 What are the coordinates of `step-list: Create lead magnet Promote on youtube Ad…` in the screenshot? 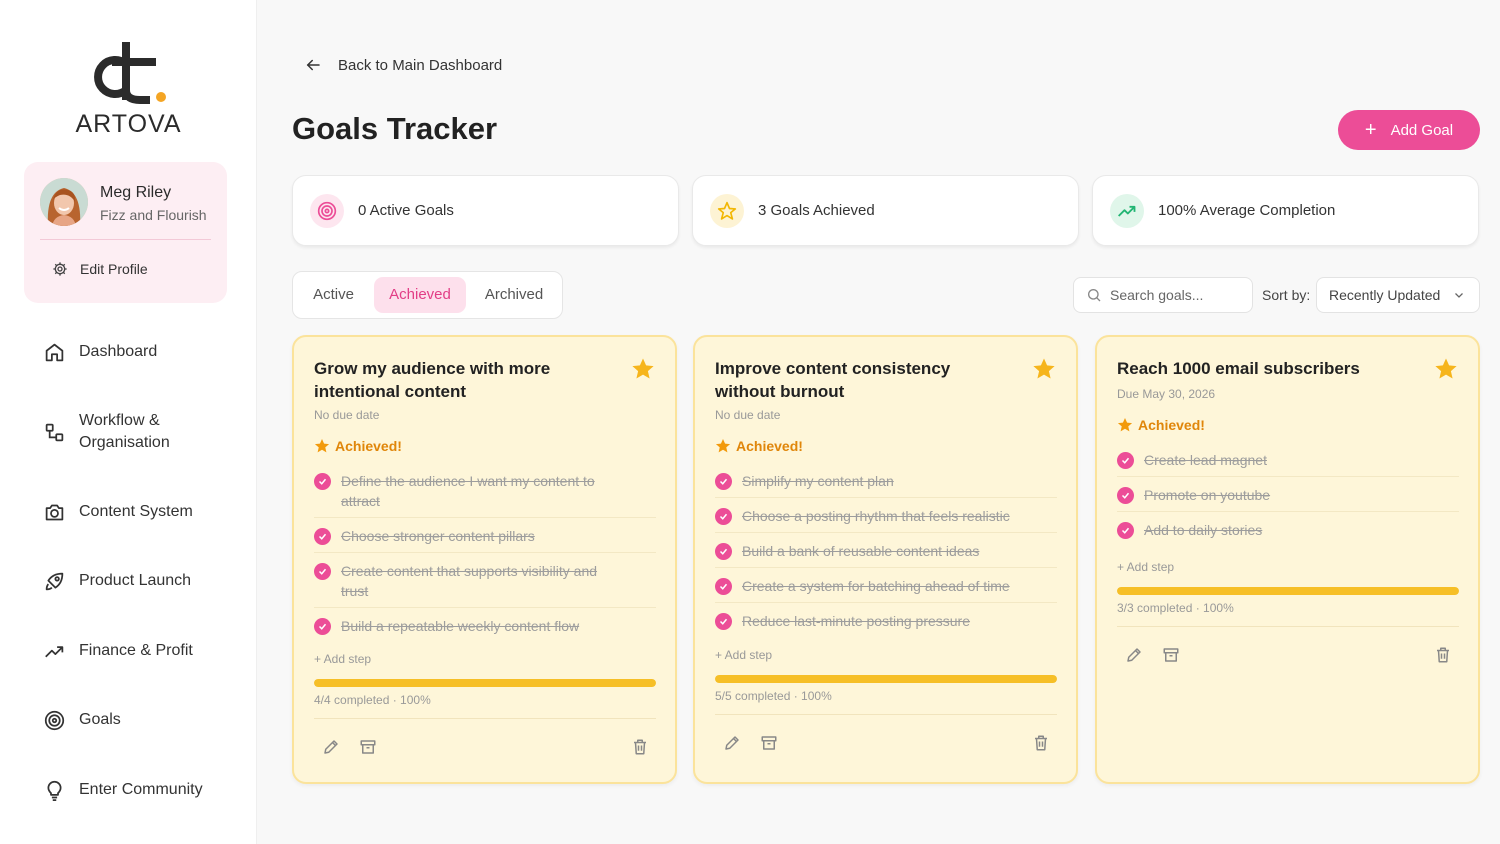 It's located at (1288, 494).